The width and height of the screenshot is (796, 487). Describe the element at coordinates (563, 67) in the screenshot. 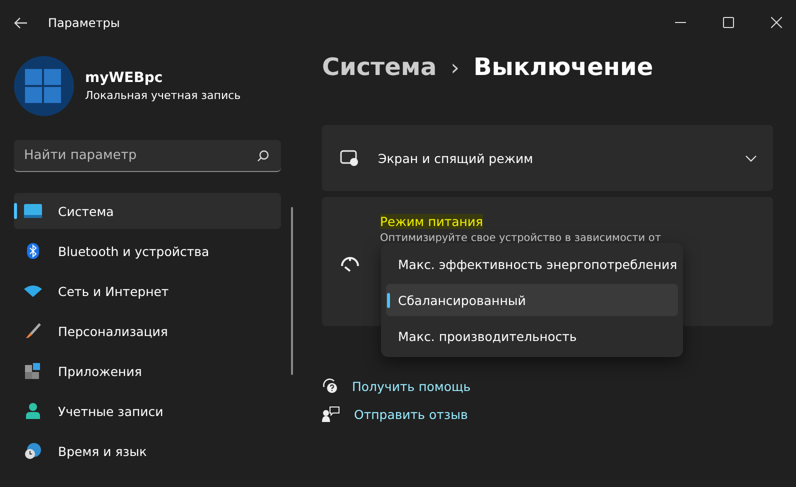

I see `page-title: Выключение` at that location.